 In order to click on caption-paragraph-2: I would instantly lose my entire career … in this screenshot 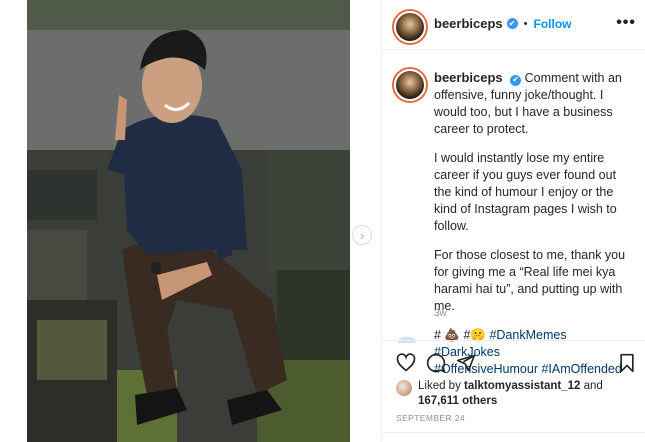, I will do `click(525, 192)`.